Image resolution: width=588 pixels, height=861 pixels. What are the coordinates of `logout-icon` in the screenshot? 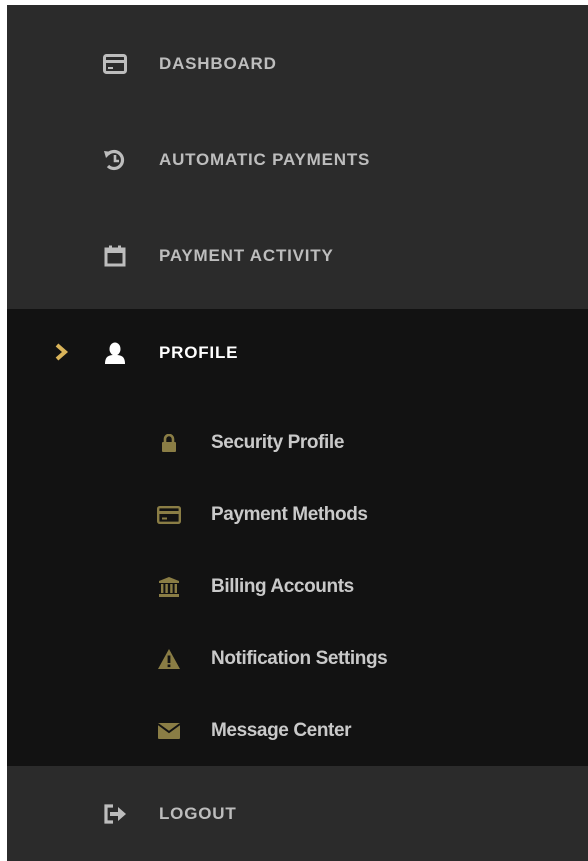 It's located at (115, 814).